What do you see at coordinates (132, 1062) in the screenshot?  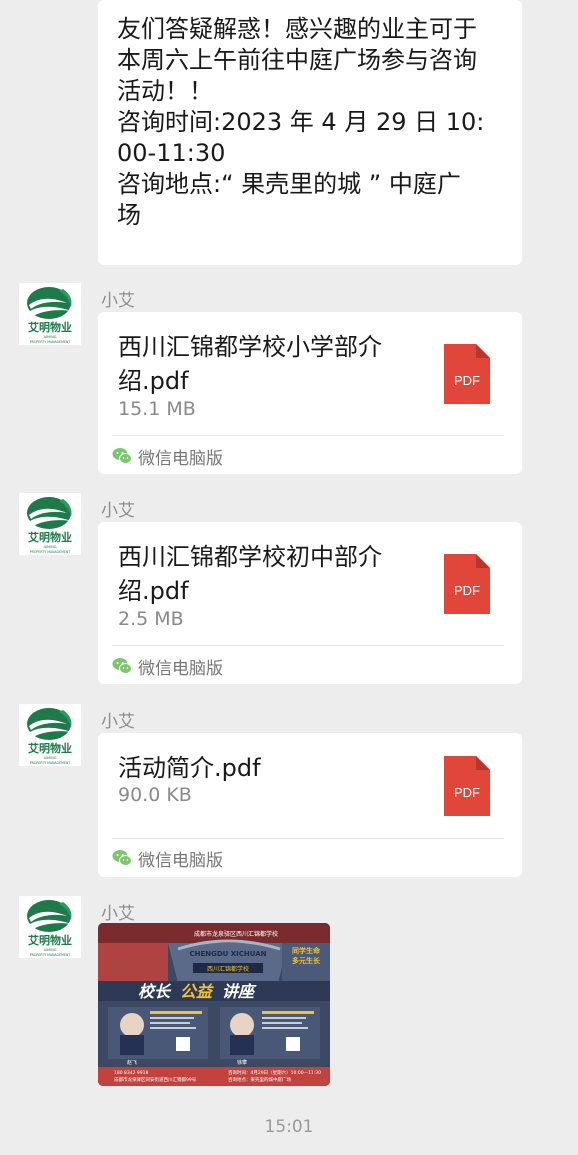 I see `svg-text: 赵飞` at bounding box center [132, 1062].